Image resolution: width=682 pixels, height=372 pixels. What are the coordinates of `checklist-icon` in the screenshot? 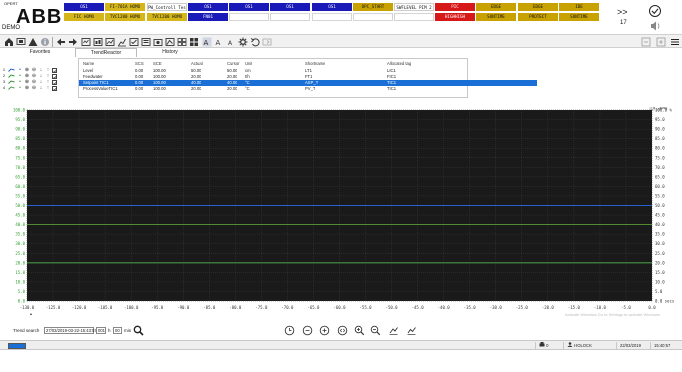 It's located at (133, 41).